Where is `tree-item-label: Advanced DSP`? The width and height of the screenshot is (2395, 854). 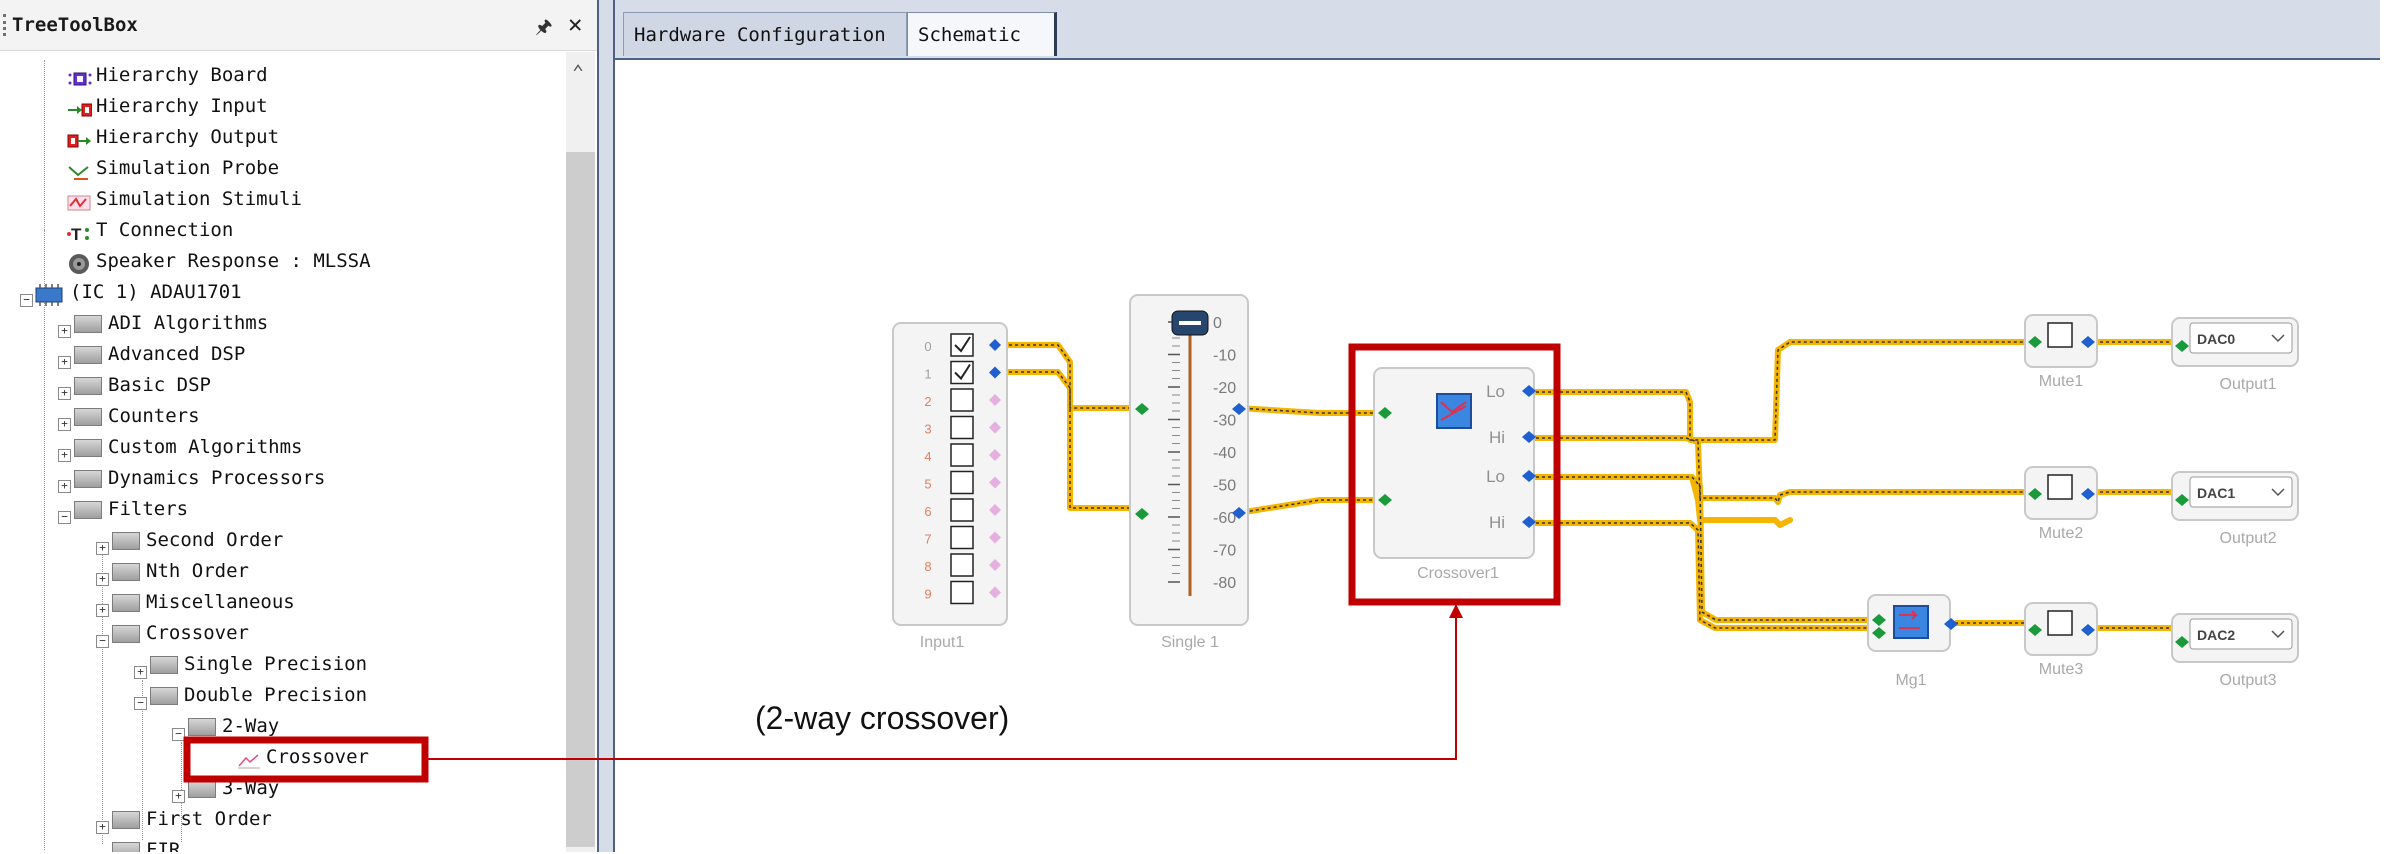
tree-item-label: Advanced DSP is located at coordinates (177, 354).